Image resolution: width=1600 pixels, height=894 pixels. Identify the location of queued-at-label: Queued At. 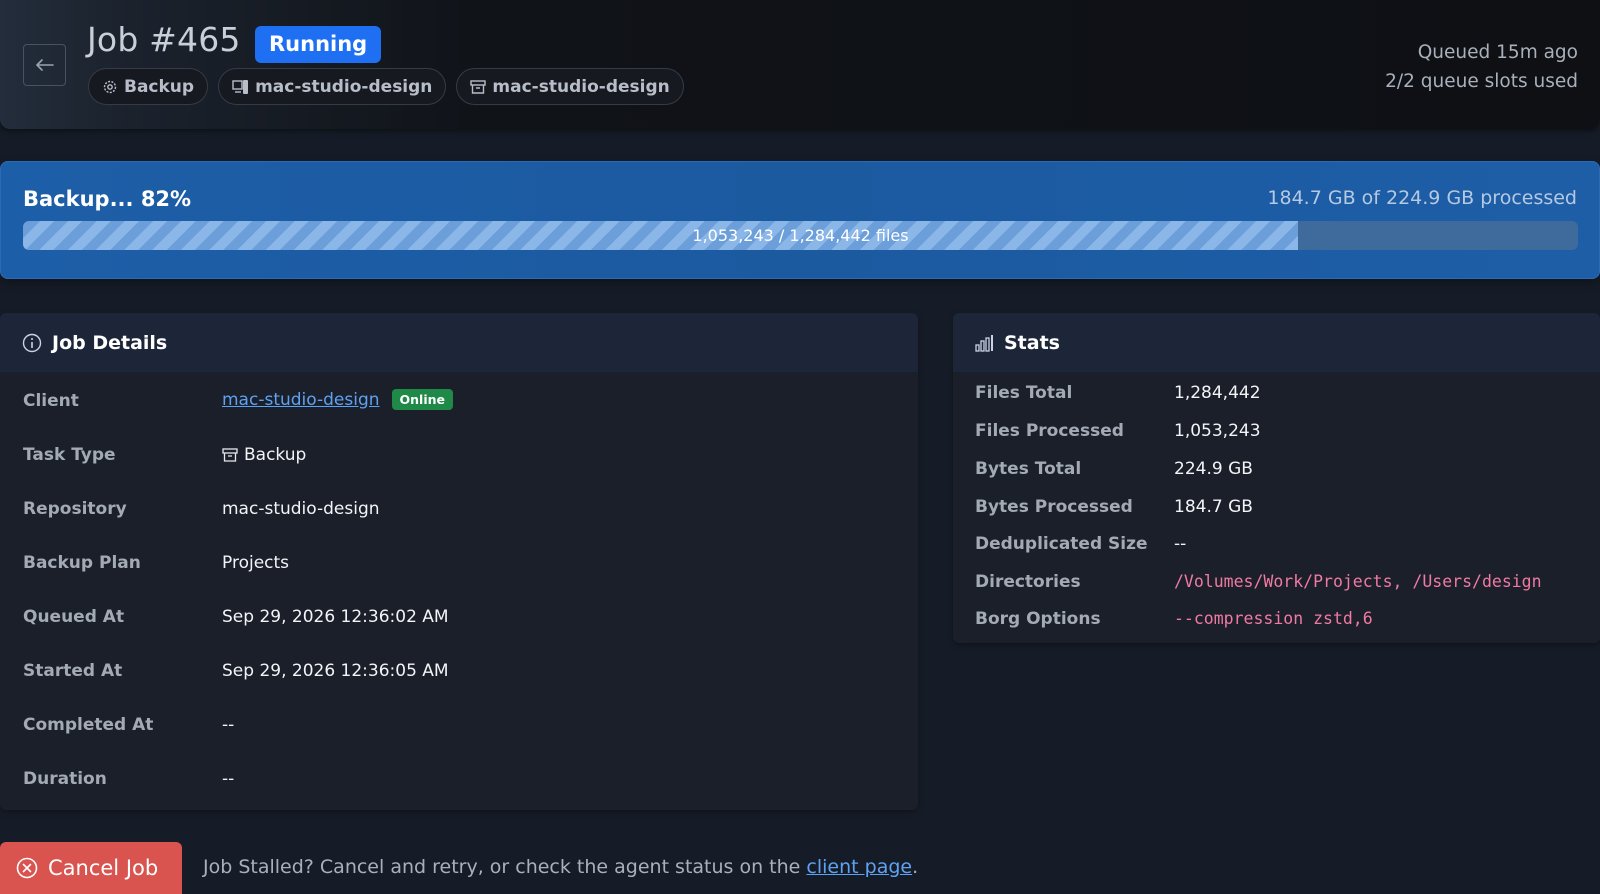
(74, 617).